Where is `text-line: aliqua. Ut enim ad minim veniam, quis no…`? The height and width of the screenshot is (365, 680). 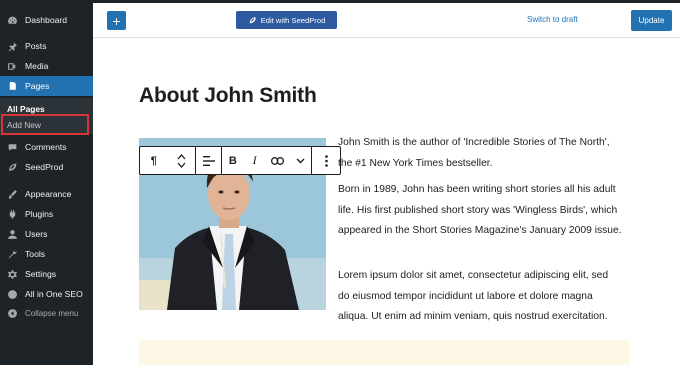
text-line: aliqua. Ut enim ad minim veniam, quis no… is located at coordinates (473, 316).